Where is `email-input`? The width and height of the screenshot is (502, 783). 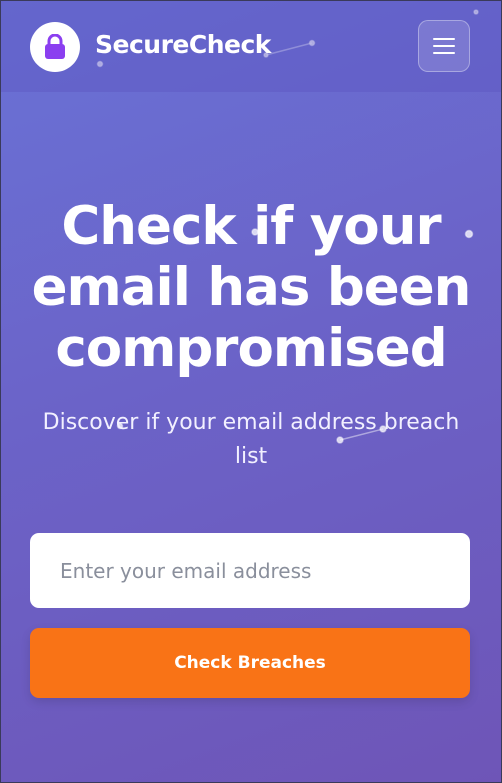 email-input is located at coordinates (250, 570).